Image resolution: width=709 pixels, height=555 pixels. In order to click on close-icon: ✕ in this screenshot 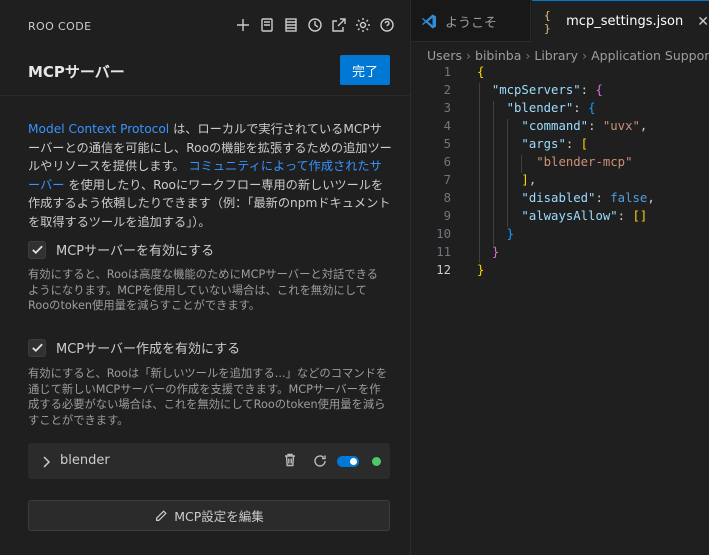, I will do `click(703, 22)`.